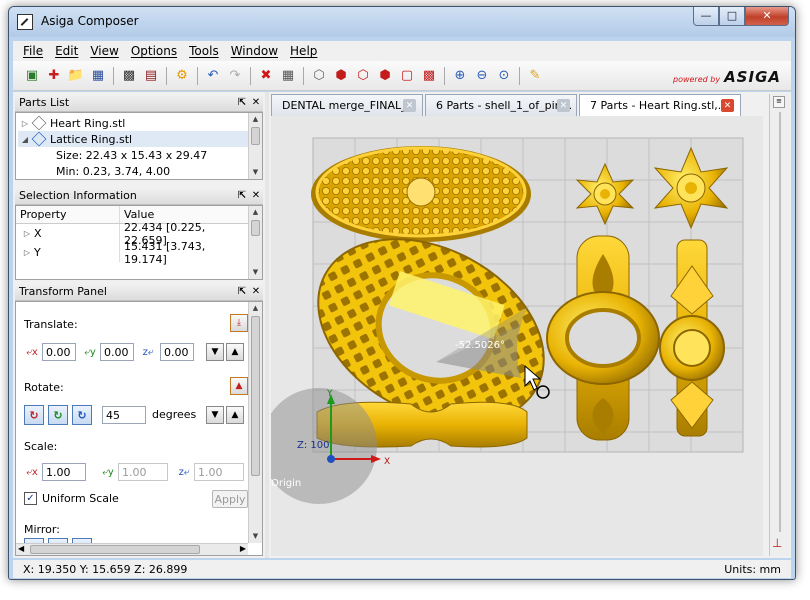  Describe the element at coordinates (429, 76) in the screenshot. I see `view-top-icon: ▩` at that location.